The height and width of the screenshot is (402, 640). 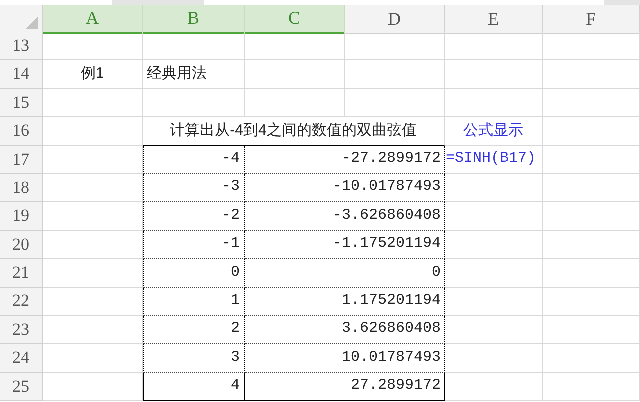 I want to click on column-header: F, so click(x=591, y=19).